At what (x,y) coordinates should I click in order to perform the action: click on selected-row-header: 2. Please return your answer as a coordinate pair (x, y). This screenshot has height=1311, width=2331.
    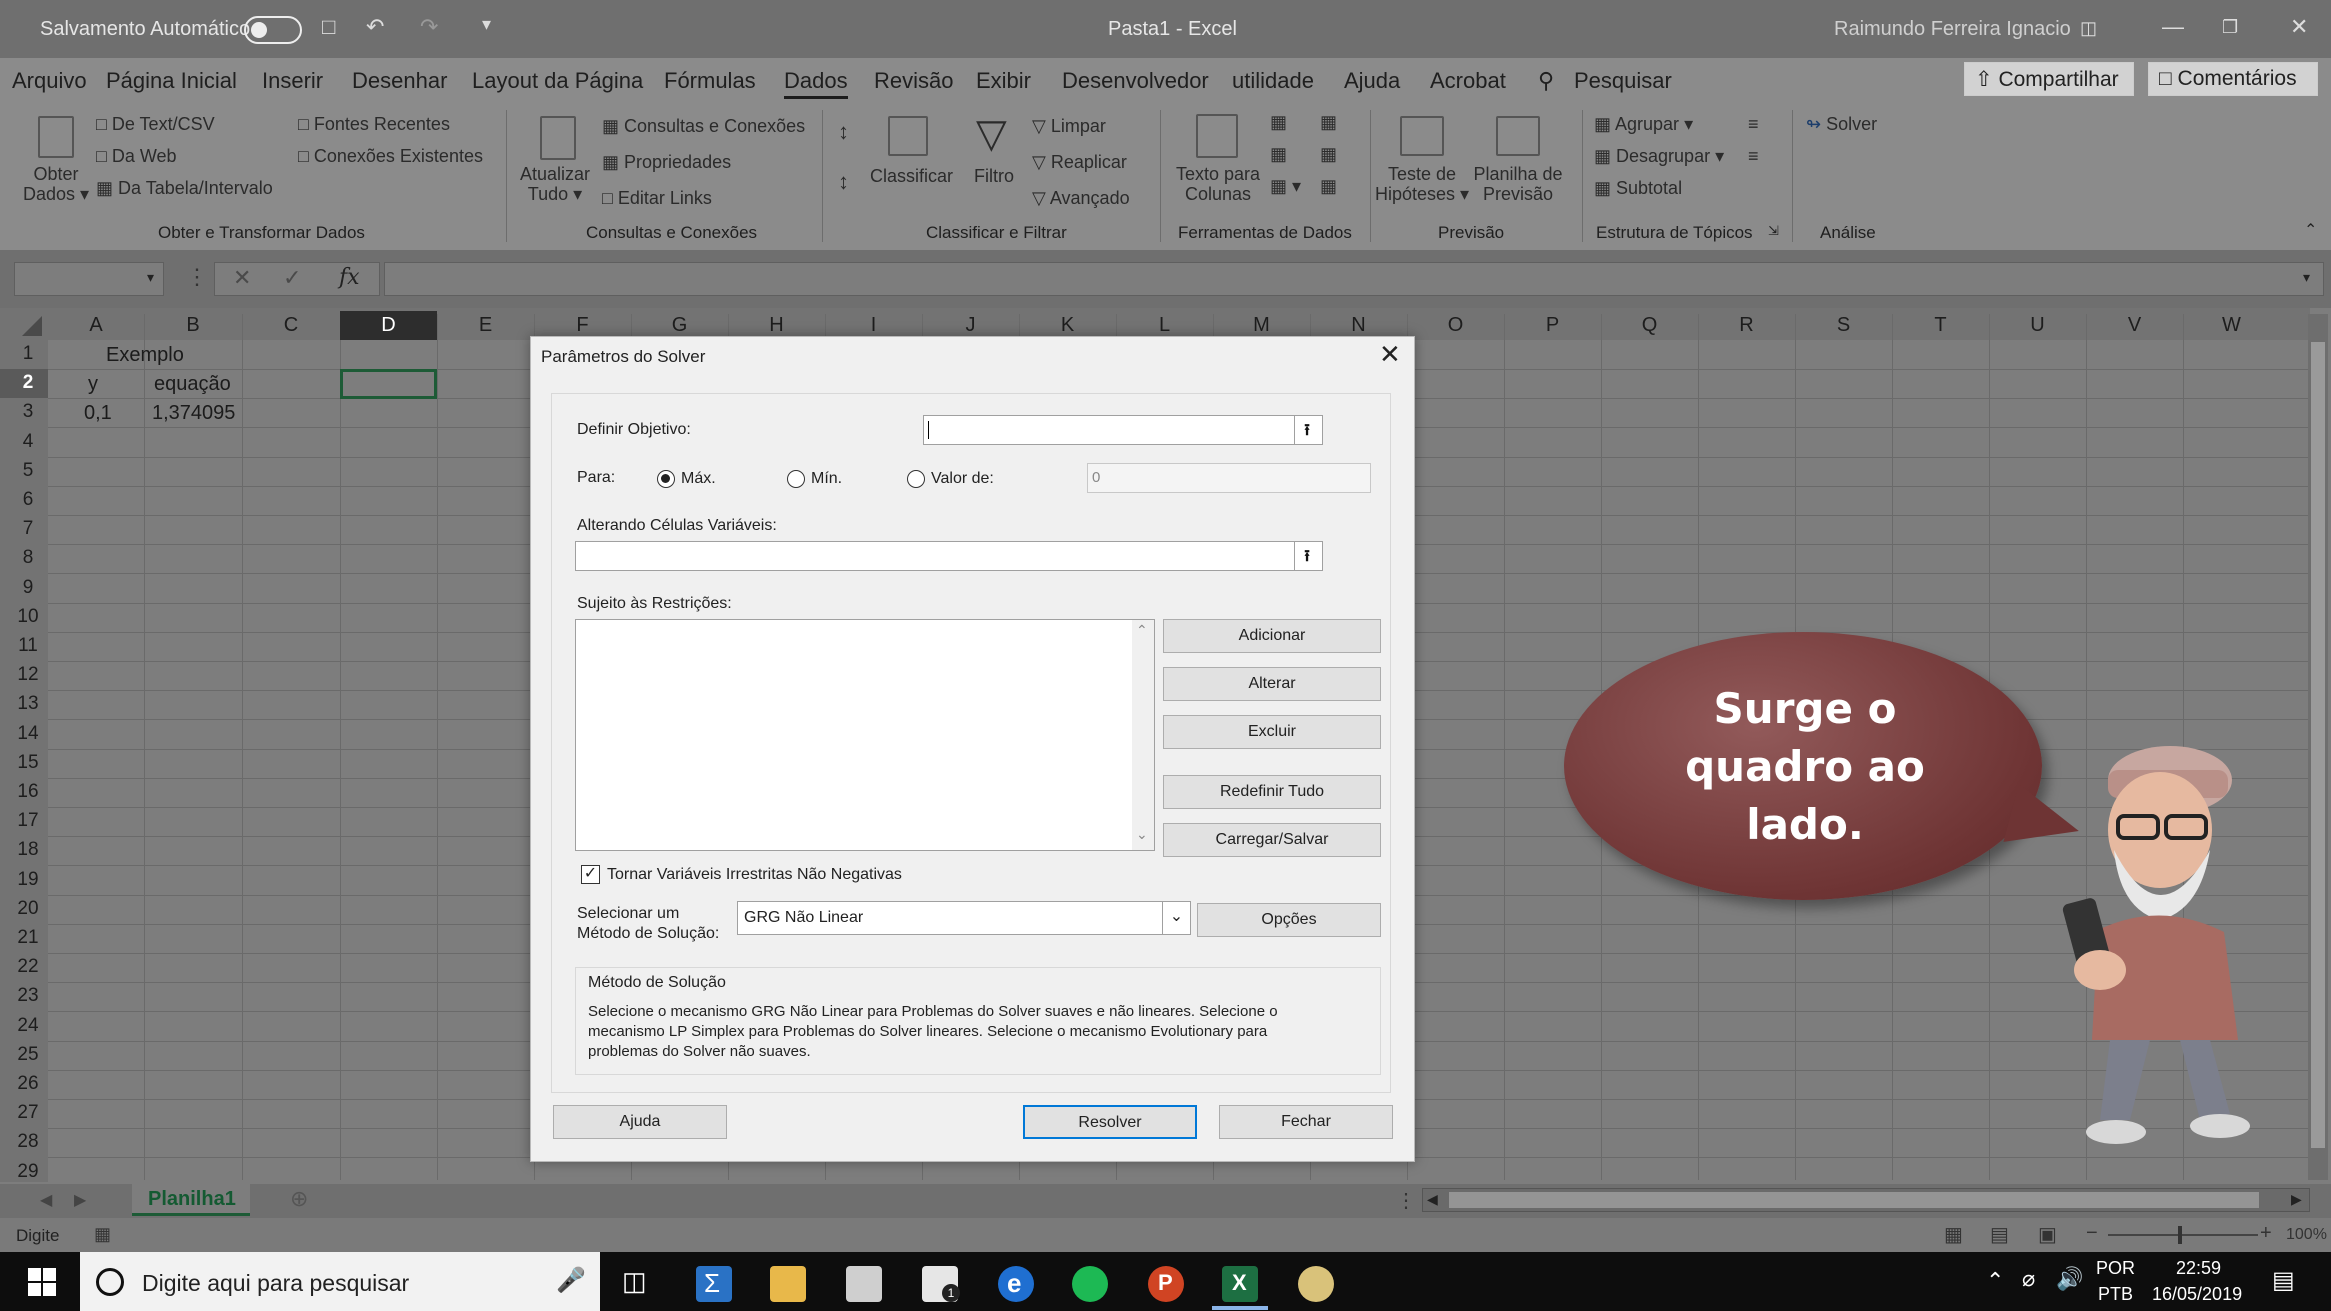
    Looking at the image, I should click on (28, 383).